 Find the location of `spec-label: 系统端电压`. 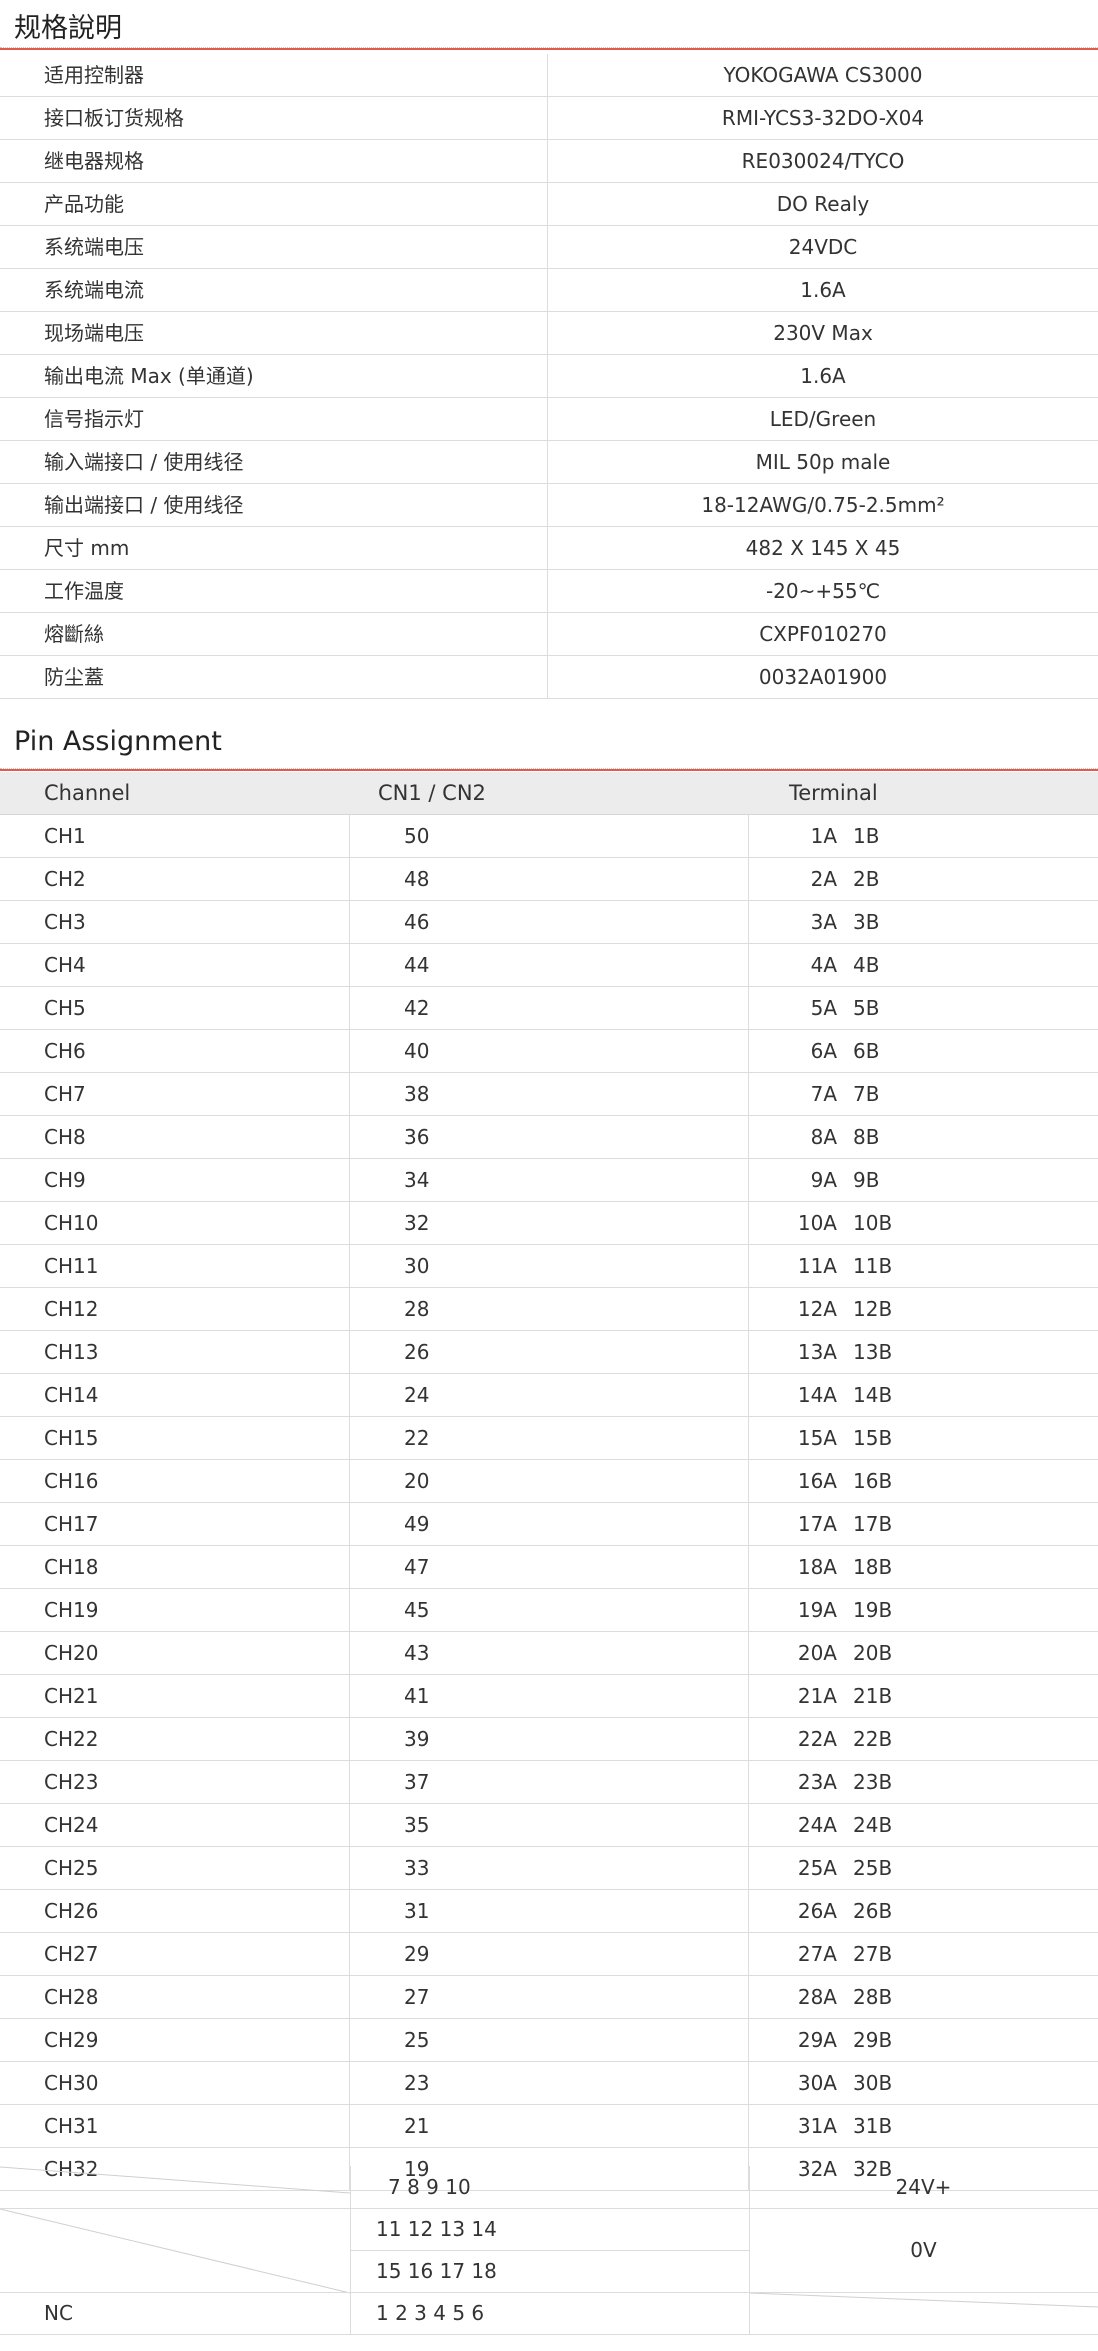

spec-label: 系统端电压 is located at coordinates (274, 247).